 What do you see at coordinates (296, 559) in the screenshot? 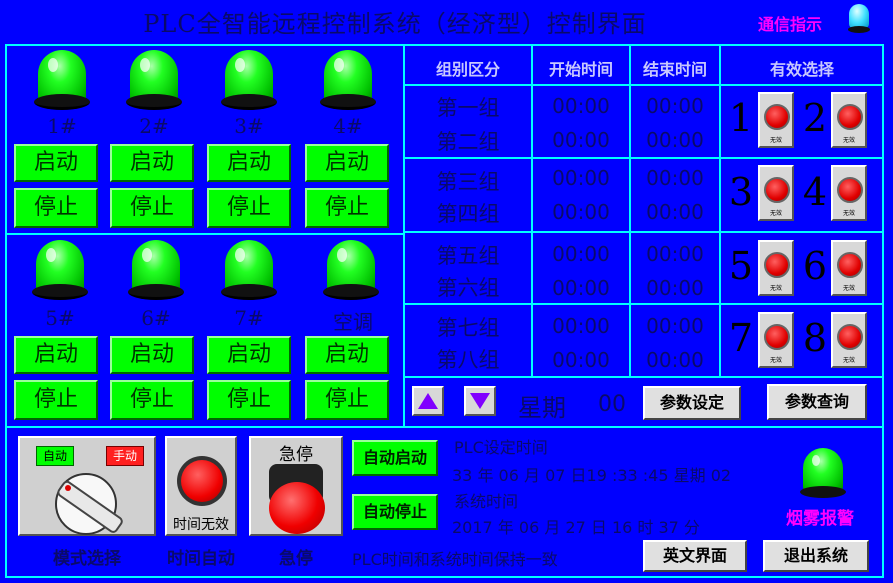
I see `estop-caption: 急停` at bounding box center [296, 559].